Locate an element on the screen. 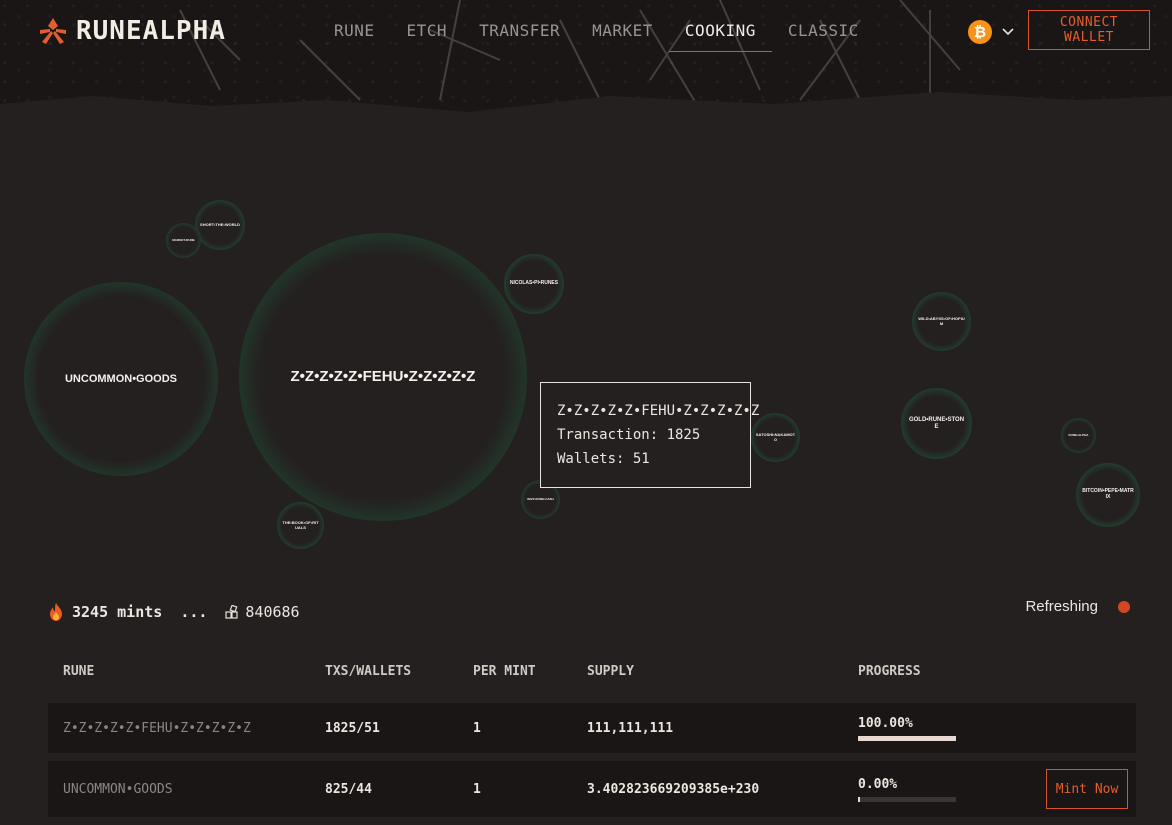 The image size is (1172, 825). tooltip-title: Z•Z•Z•Z•Z•FEHU•Z•Z•Z•Z•Z is located at coordinates (658, 411).